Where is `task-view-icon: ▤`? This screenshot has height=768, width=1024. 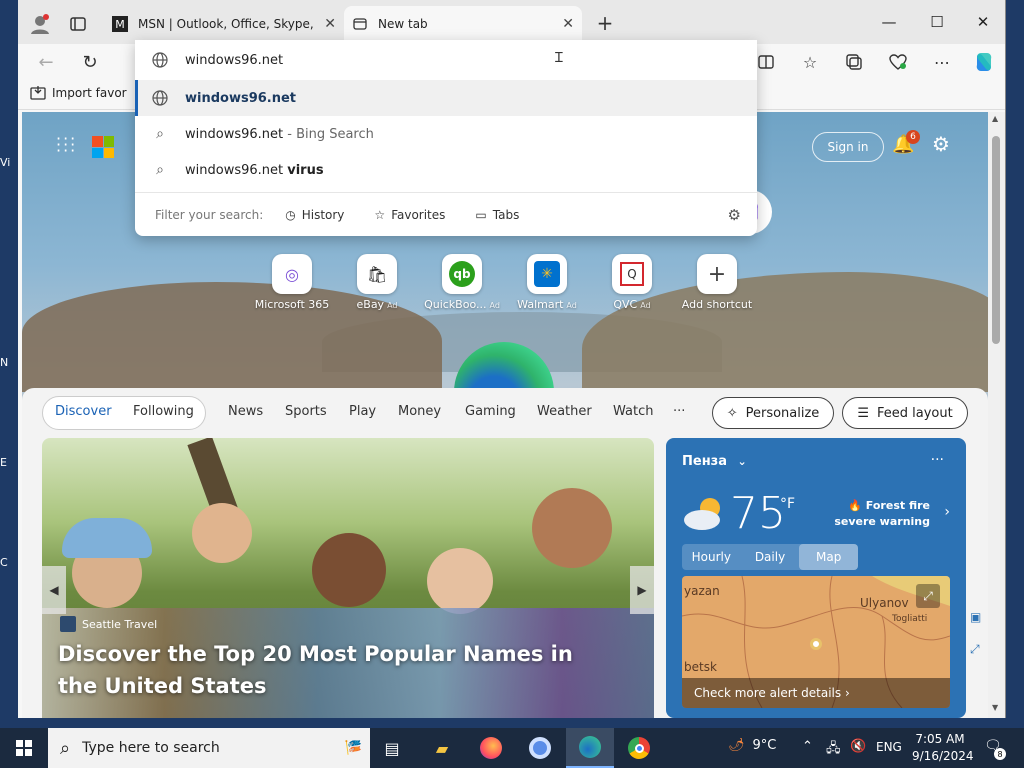
task-view-icon: ▤ is located at coordinates (392, 748).